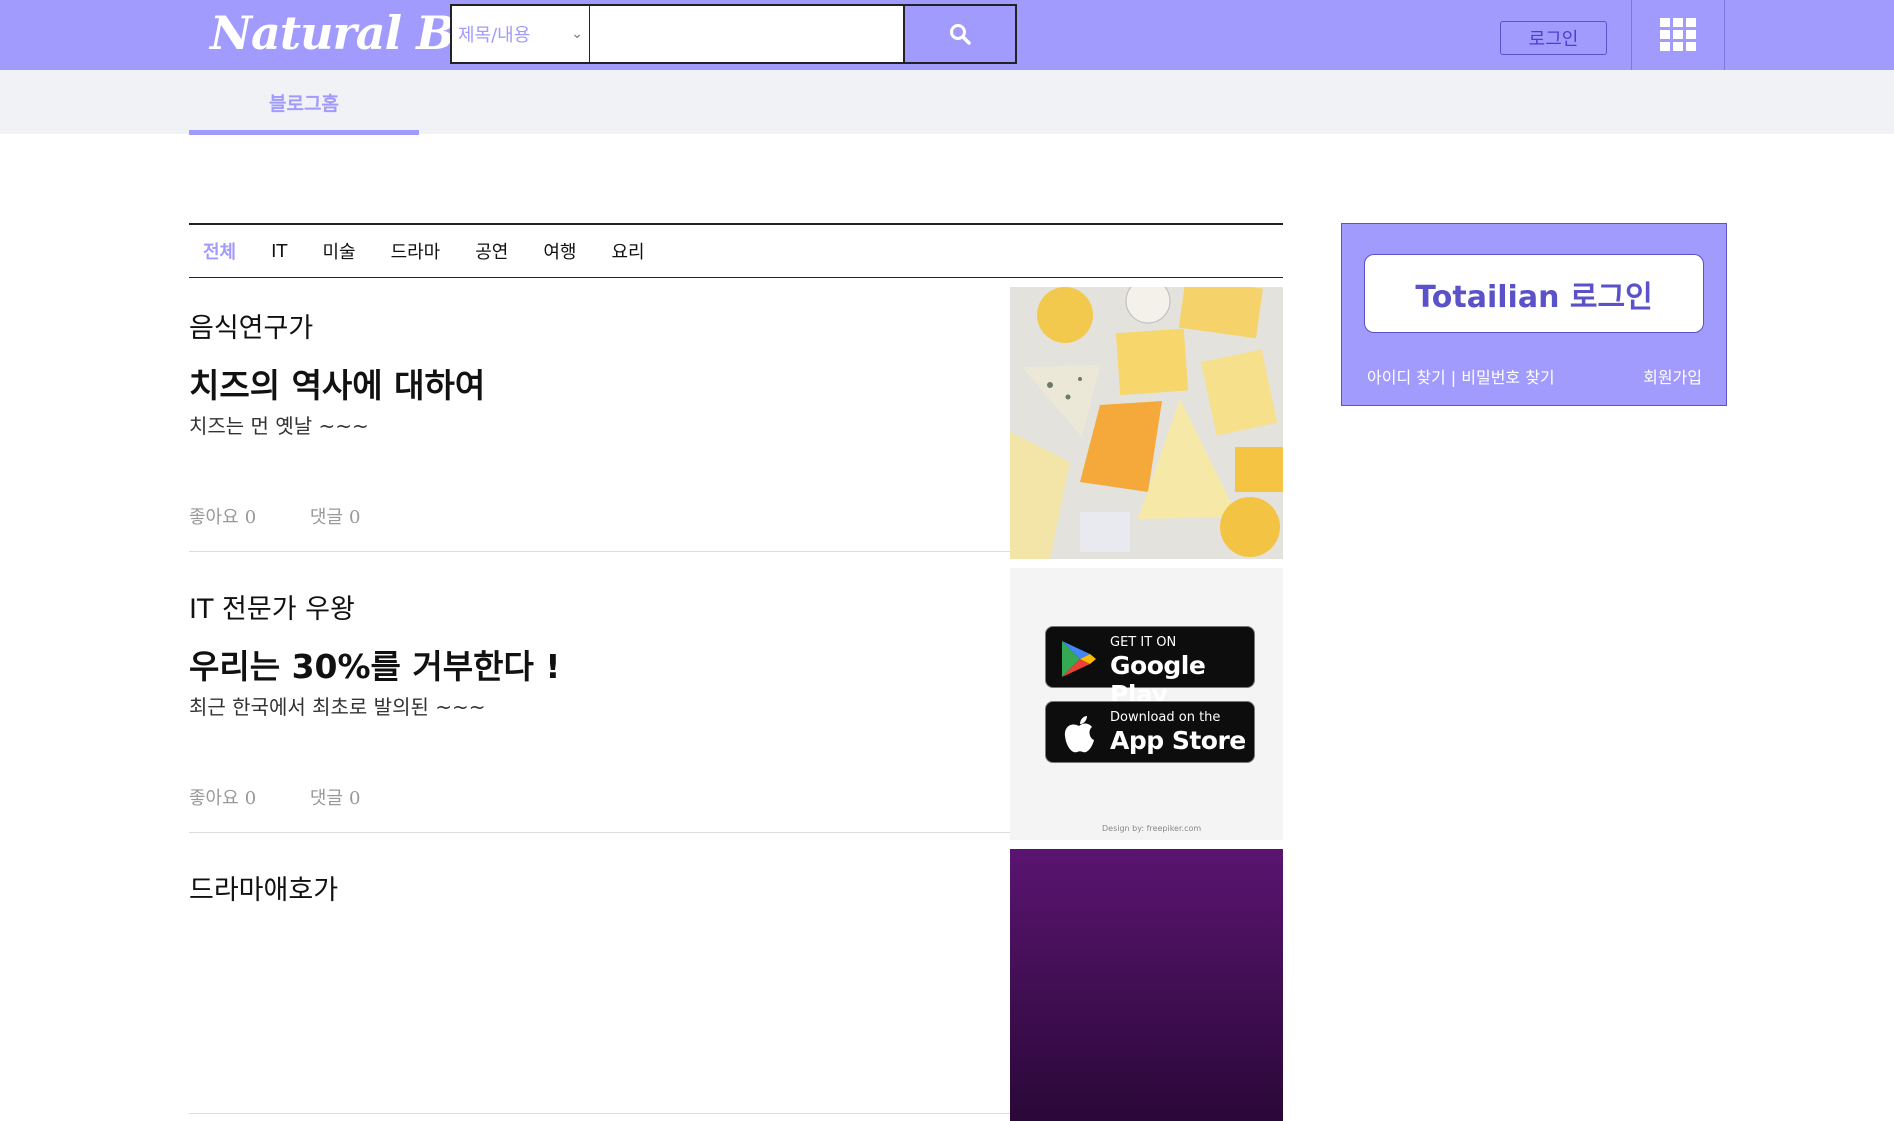 The height and width of the screenshot is (1121, 1894). I want to click on signup-link: 회원가입, so click(1672, 376).